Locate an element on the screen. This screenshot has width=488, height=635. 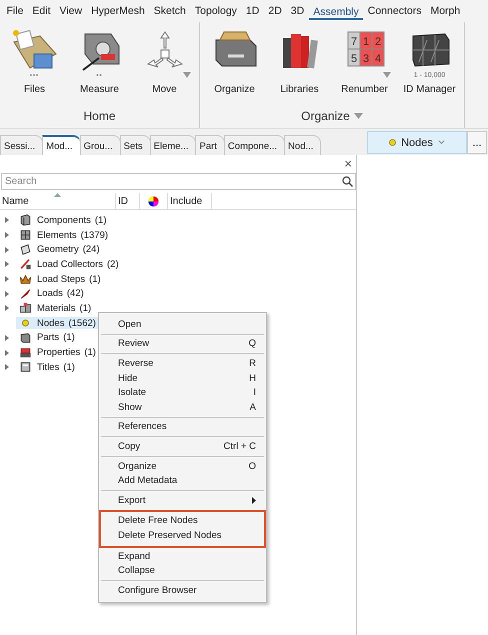
item-count: (1379) is located at coordinates (94, 235).